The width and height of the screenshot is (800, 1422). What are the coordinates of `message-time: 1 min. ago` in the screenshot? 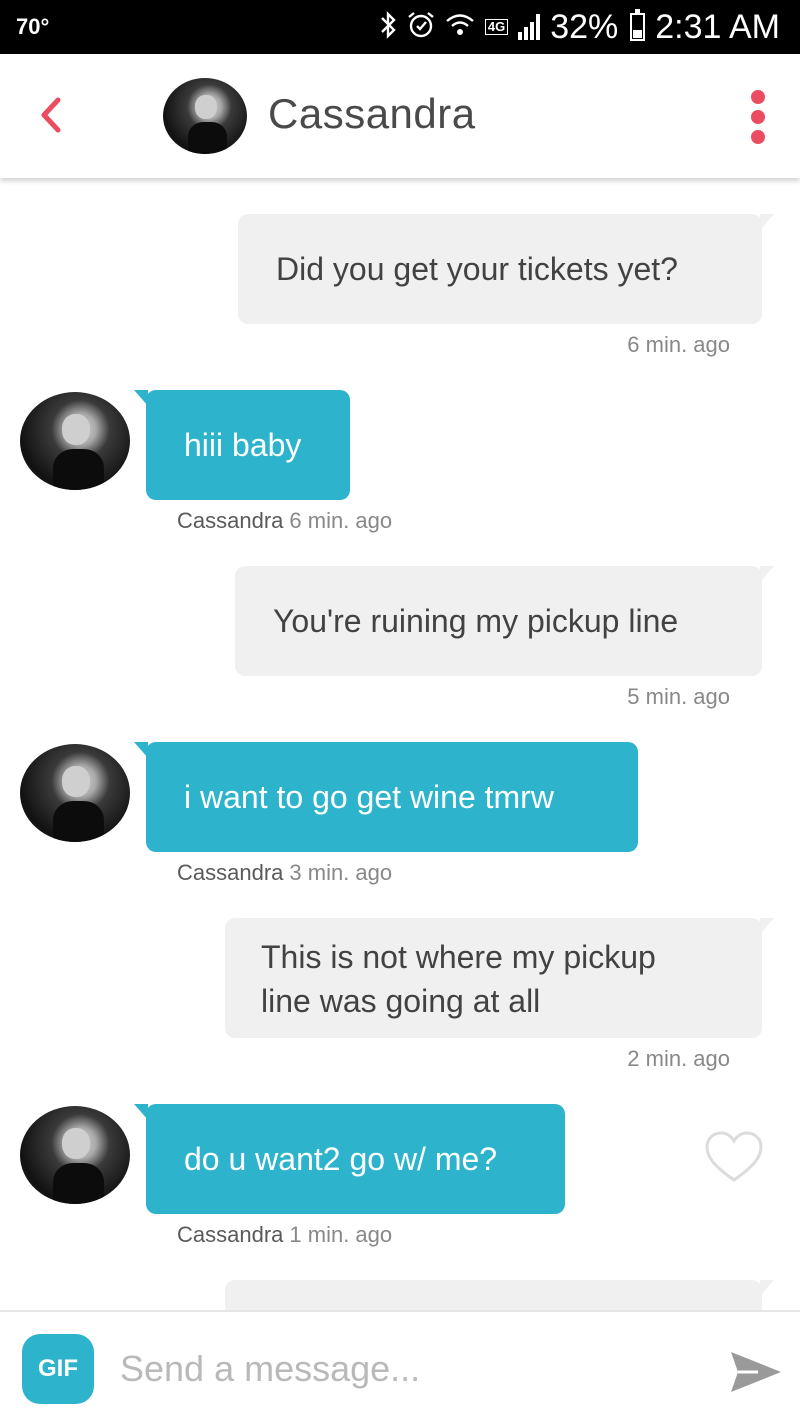 It's located at (341, 1234).